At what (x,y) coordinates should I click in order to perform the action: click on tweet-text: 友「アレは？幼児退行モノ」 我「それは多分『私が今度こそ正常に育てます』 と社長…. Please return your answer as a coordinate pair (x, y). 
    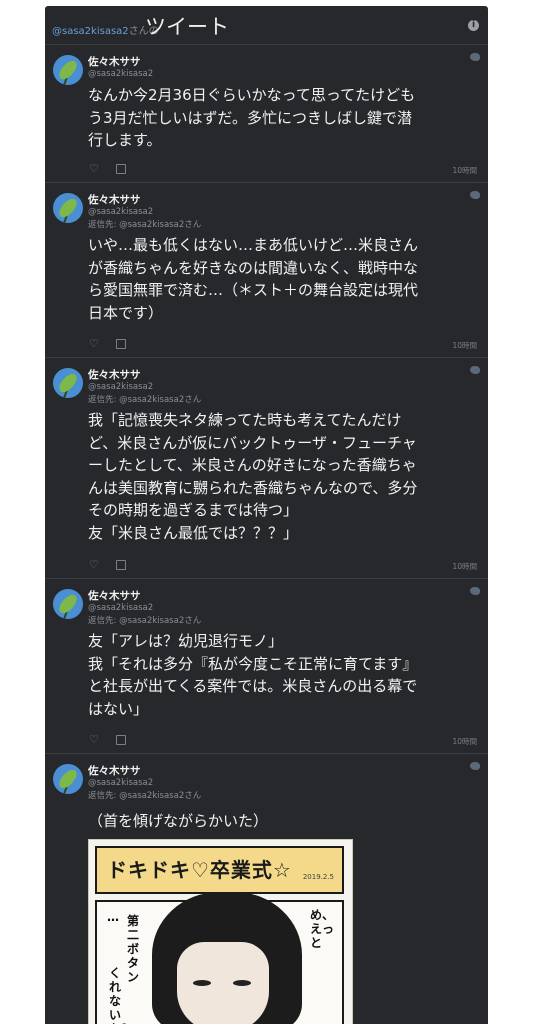
    Looking at the image, I should click on (253, 675).